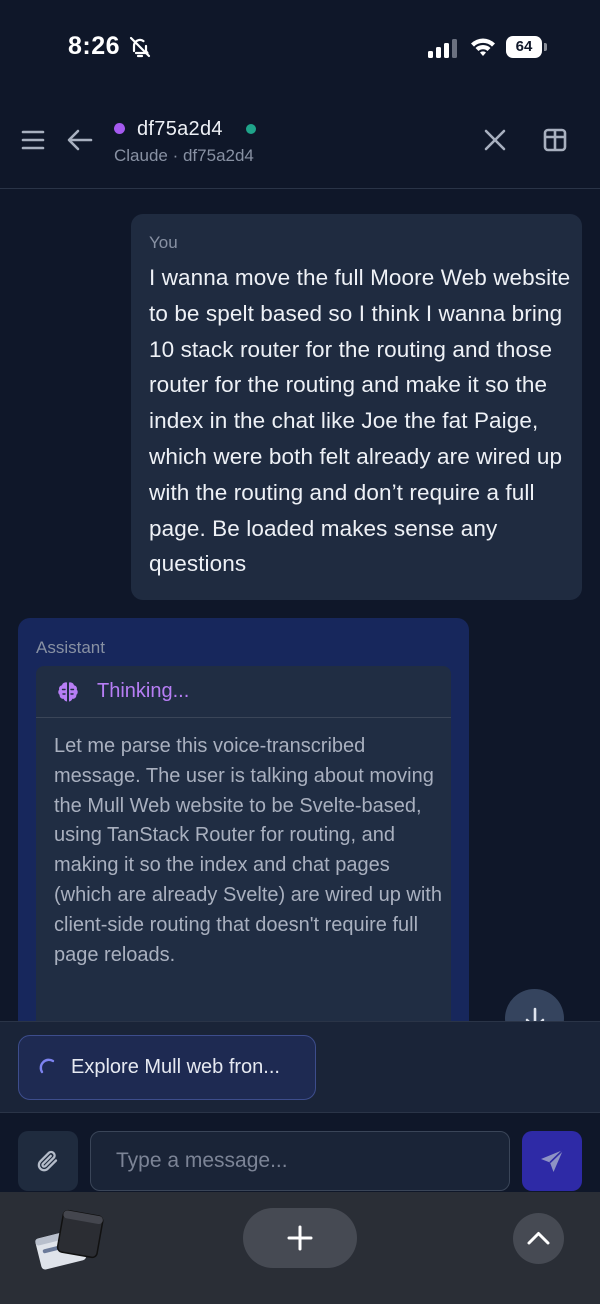  I want to click on plus-icon, so click(300, 1238).